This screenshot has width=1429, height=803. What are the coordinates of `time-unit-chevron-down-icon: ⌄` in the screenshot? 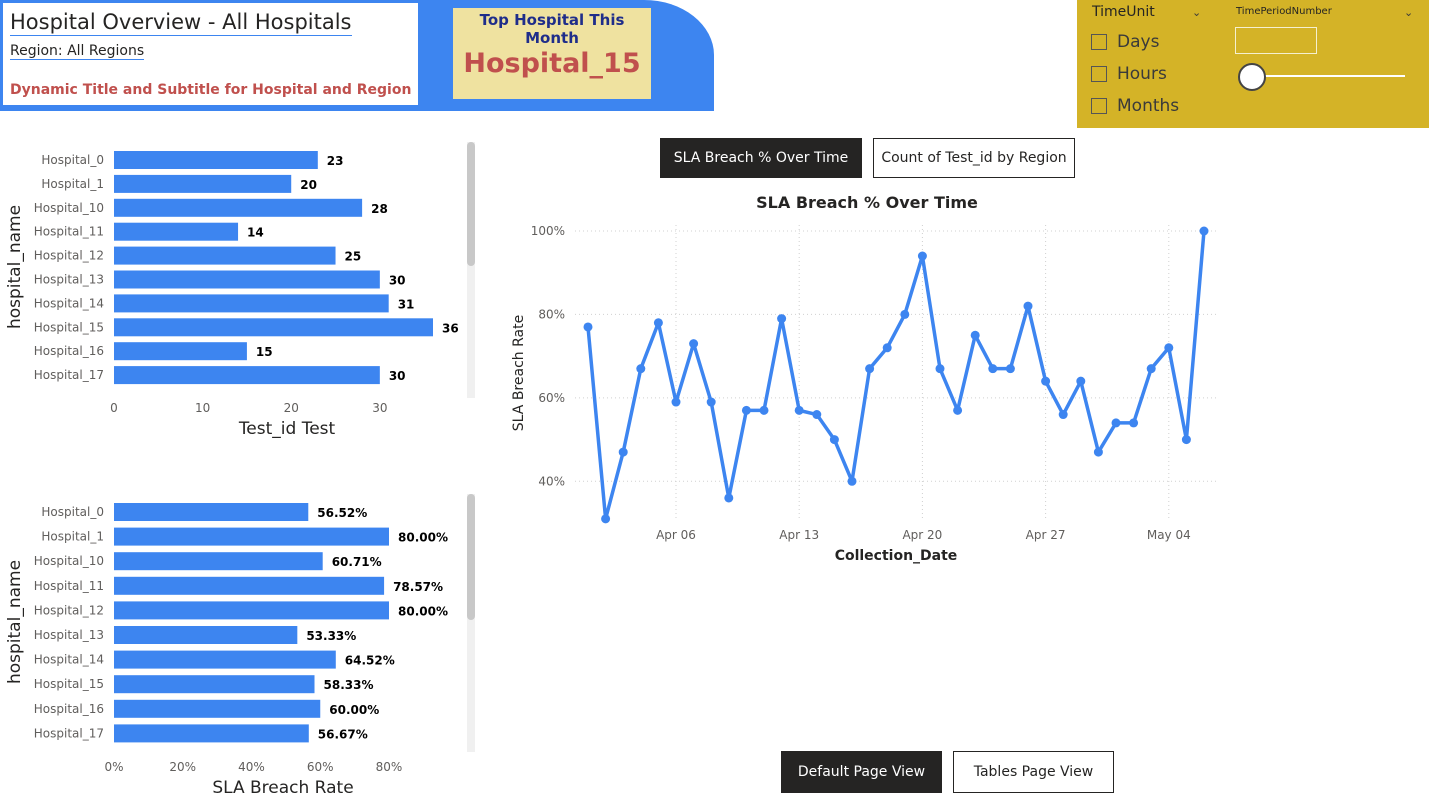 It's located at (1196, 12).